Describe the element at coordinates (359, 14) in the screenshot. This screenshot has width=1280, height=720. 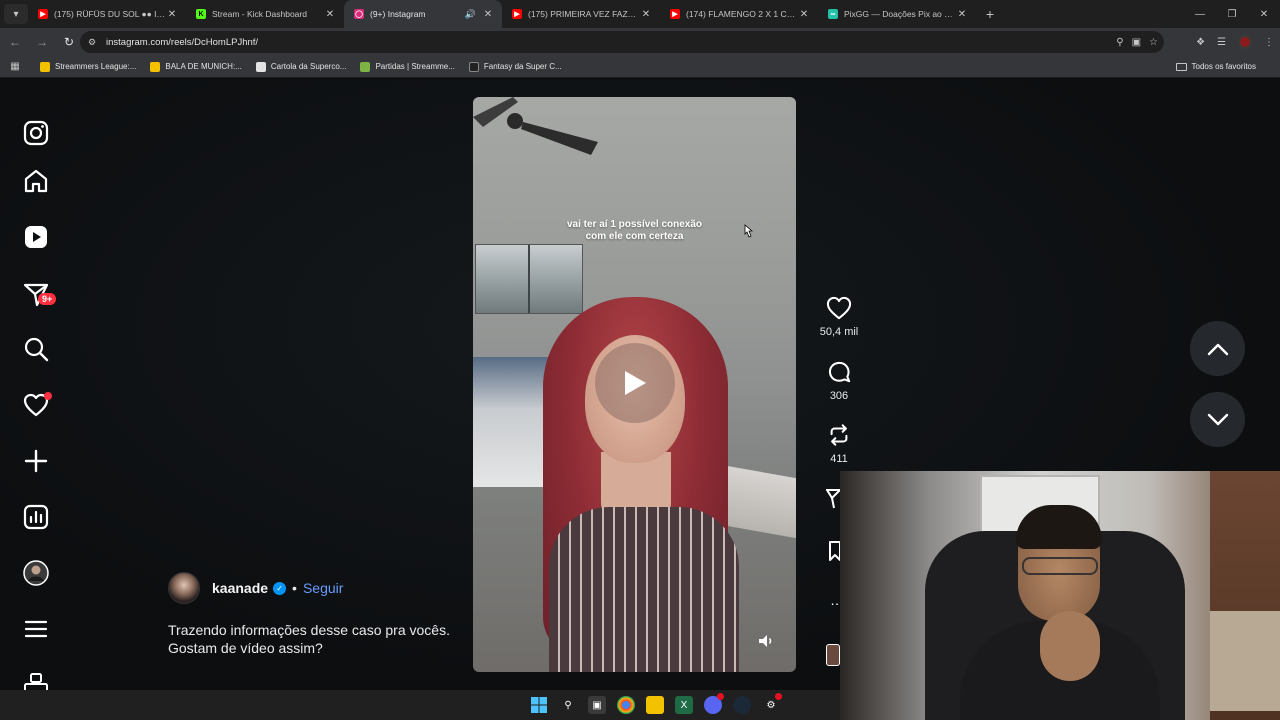
I see `instagram-icon: ◯` at that location.